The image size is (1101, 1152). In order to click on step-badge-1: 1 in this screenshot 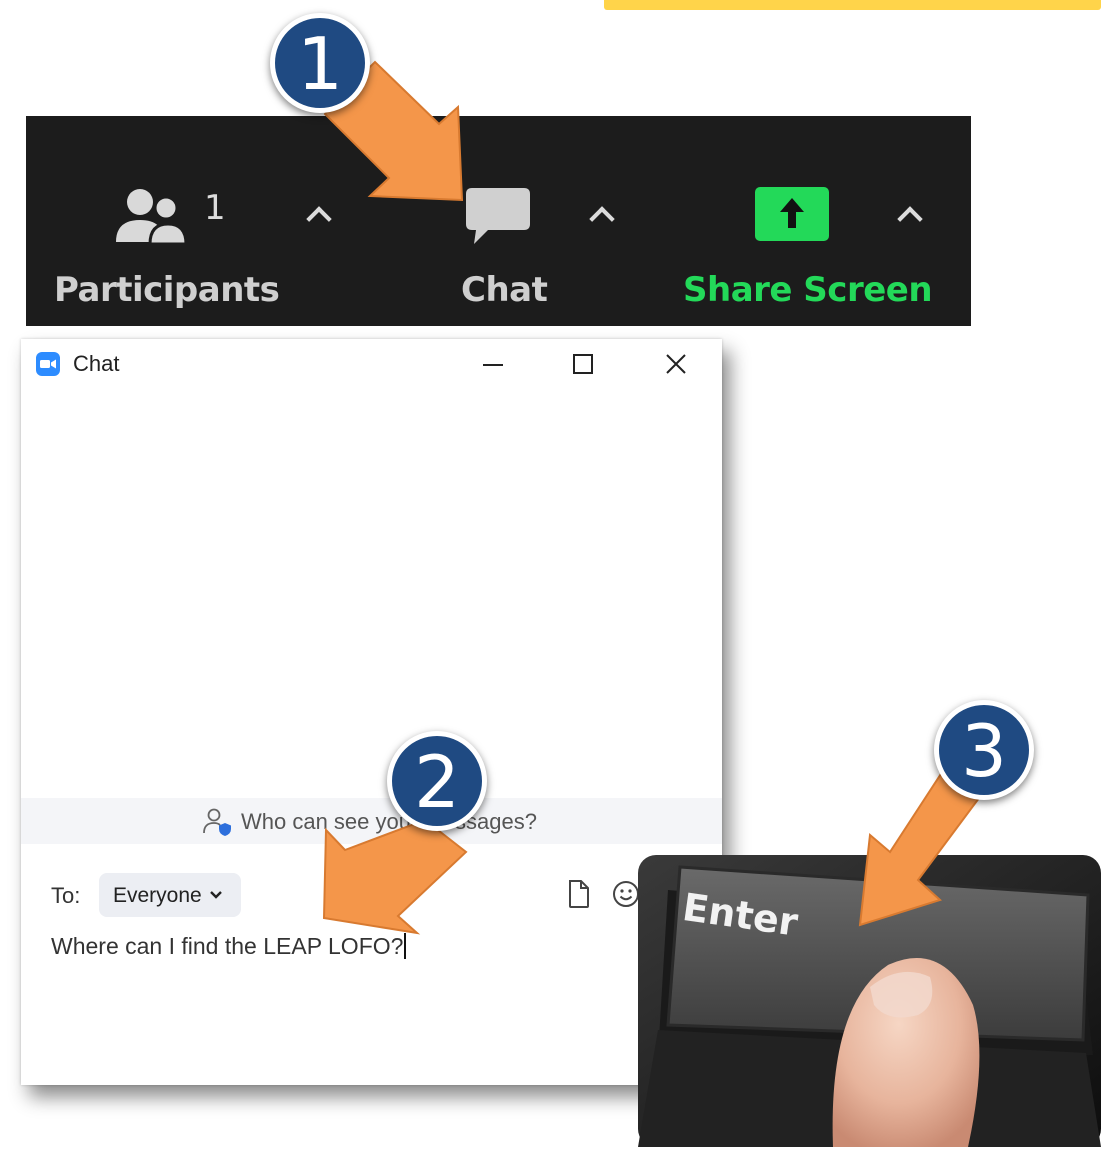, I will do `click(320, 63)`.